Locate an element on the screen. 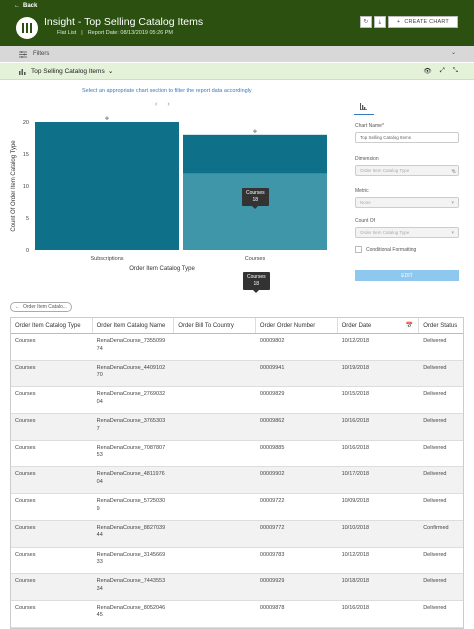 The height and width of the screenshot is (629, 474). bar-tooltip: Courses 18 is located at coordinates (255, 198).